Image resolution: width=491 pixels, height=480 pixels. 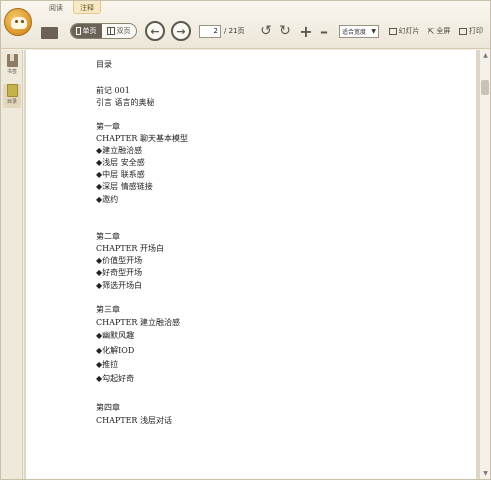 I want to click on print-label: 打印, so click(x=476, y=31).